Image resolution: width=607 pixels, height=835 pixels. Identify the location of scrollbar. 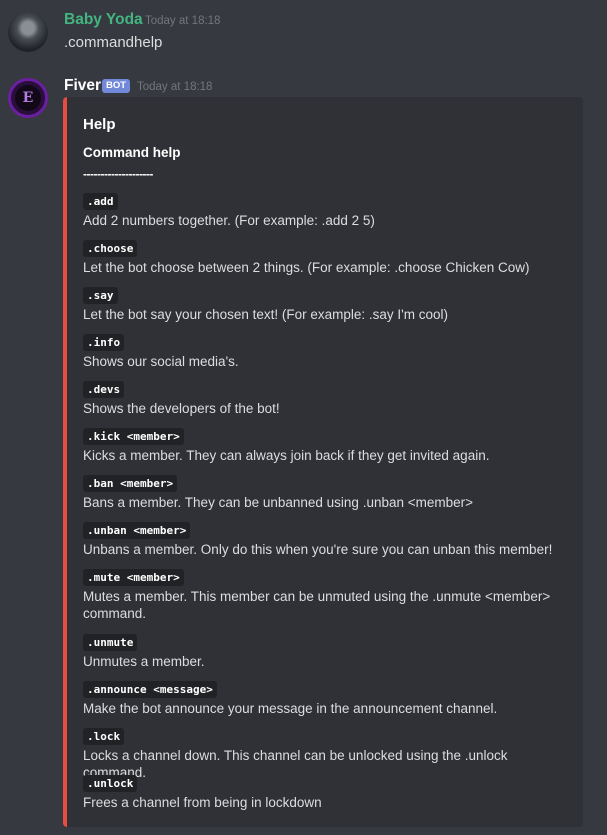
(605, 417).